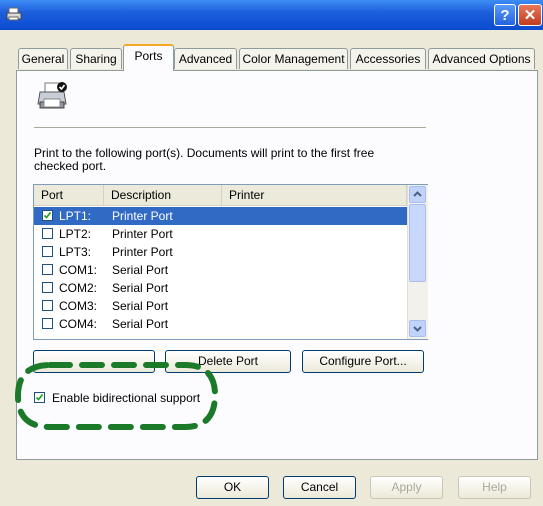 The width and height of the screenshot is (543, 506). Describe the element at coordinates (75, 216) in the screenshot. I see `port-name: LPT1:` at that location.